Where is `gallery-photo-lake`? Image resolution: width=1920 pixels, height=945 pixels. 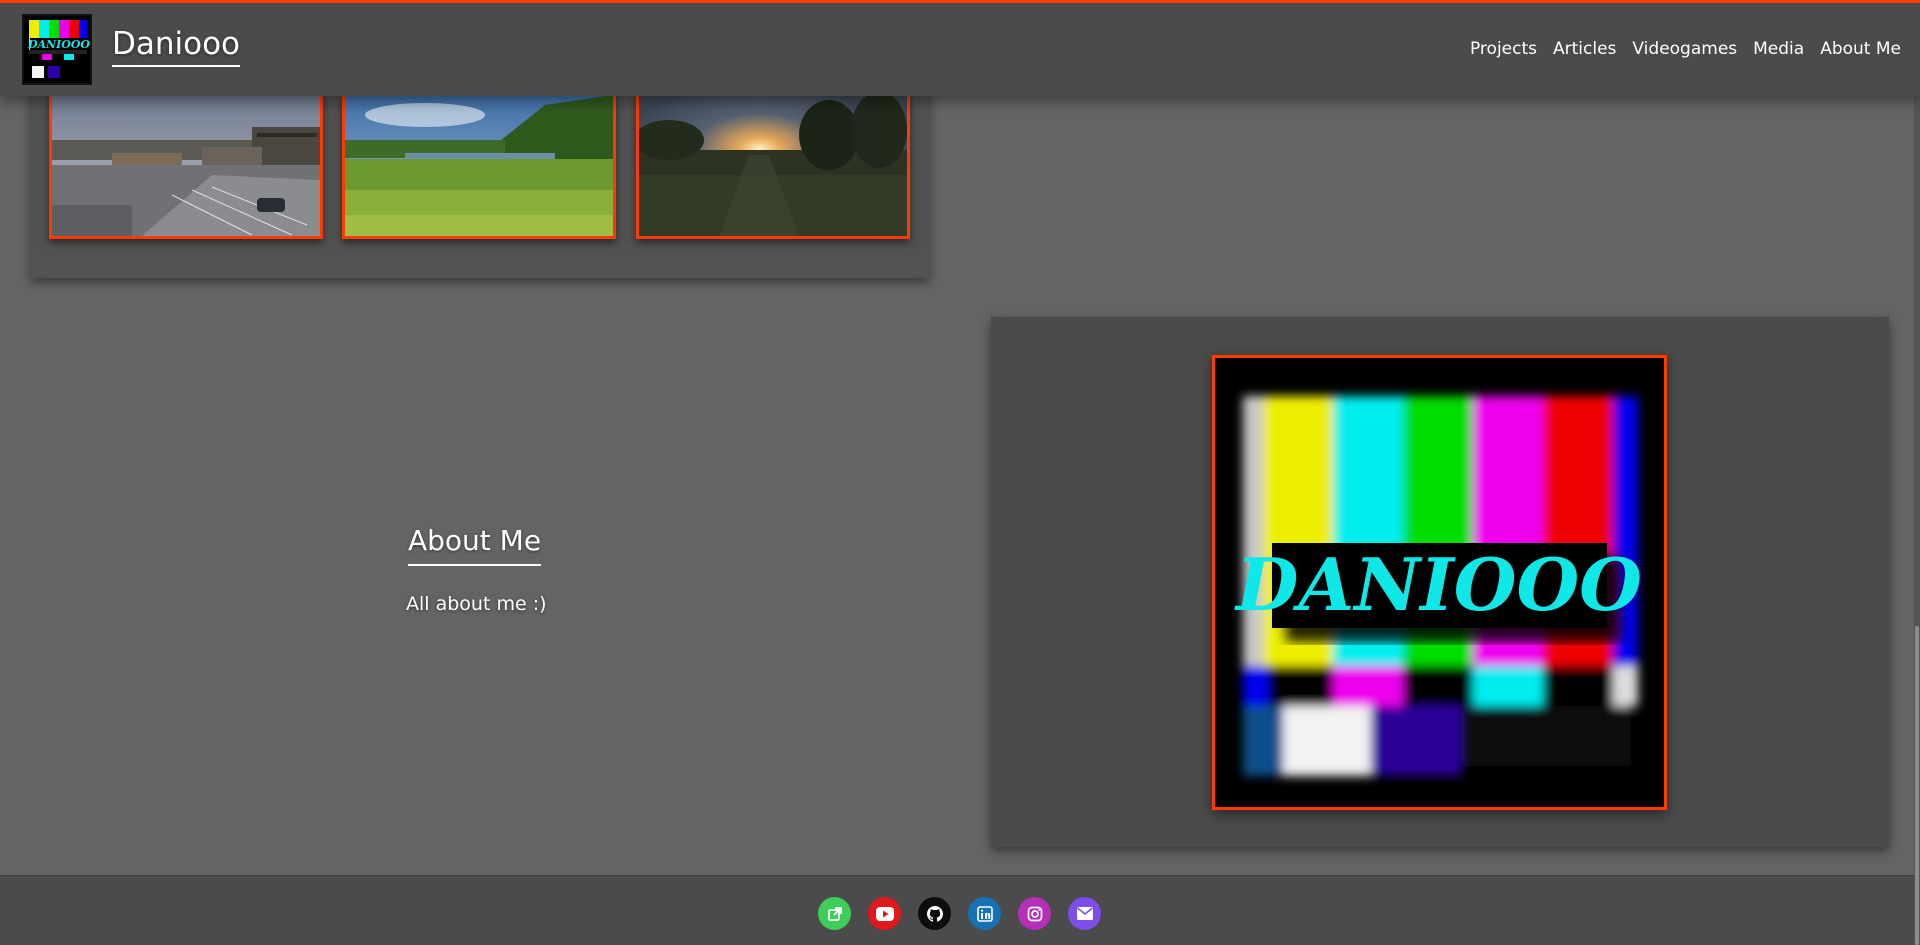
gallery-photo-lake is located at coordinates (479, 165).